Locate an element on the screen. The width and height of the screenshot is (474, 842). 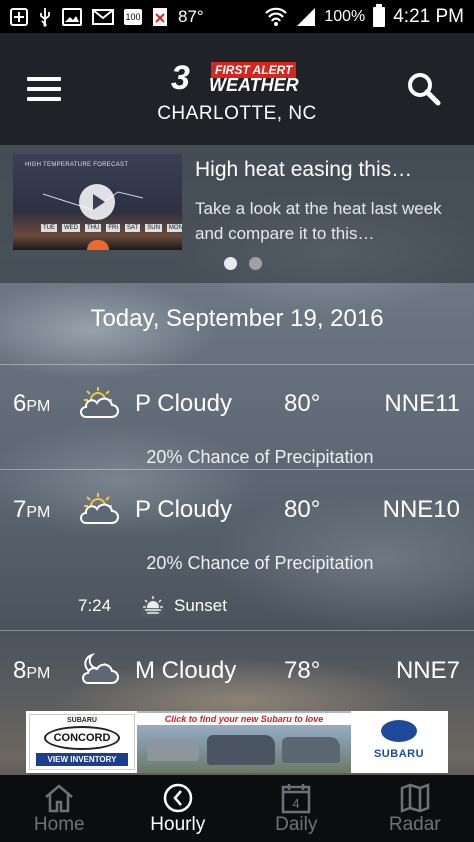
thumbnail-day-label: THU is located at coordinates (93, 228).